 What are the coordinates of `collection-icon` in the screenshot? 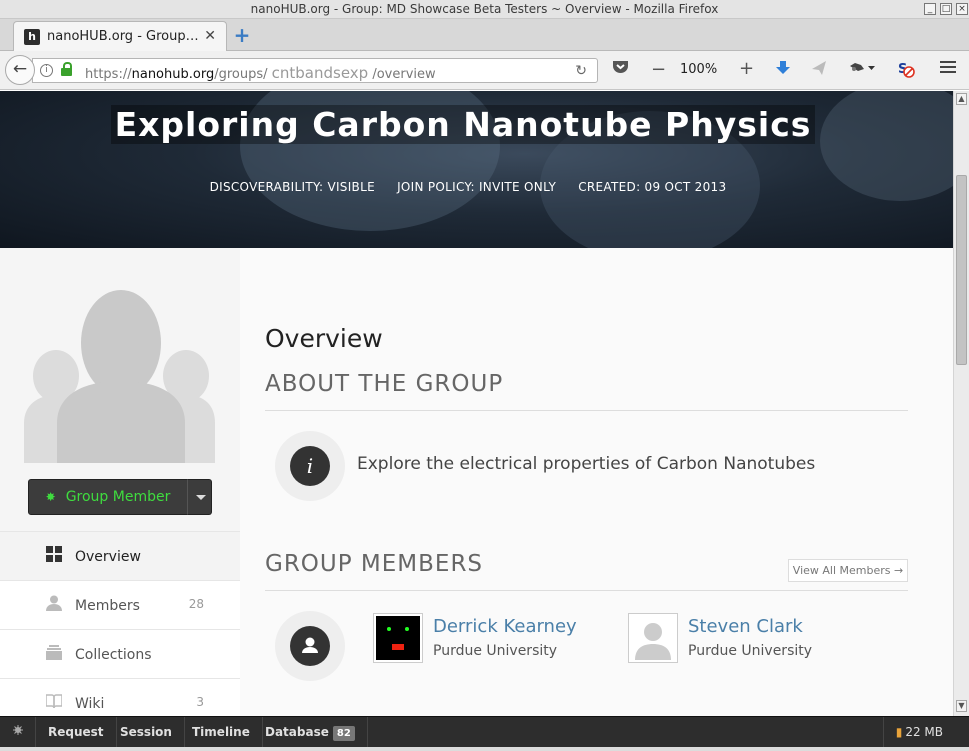 It's located at (54, 652).